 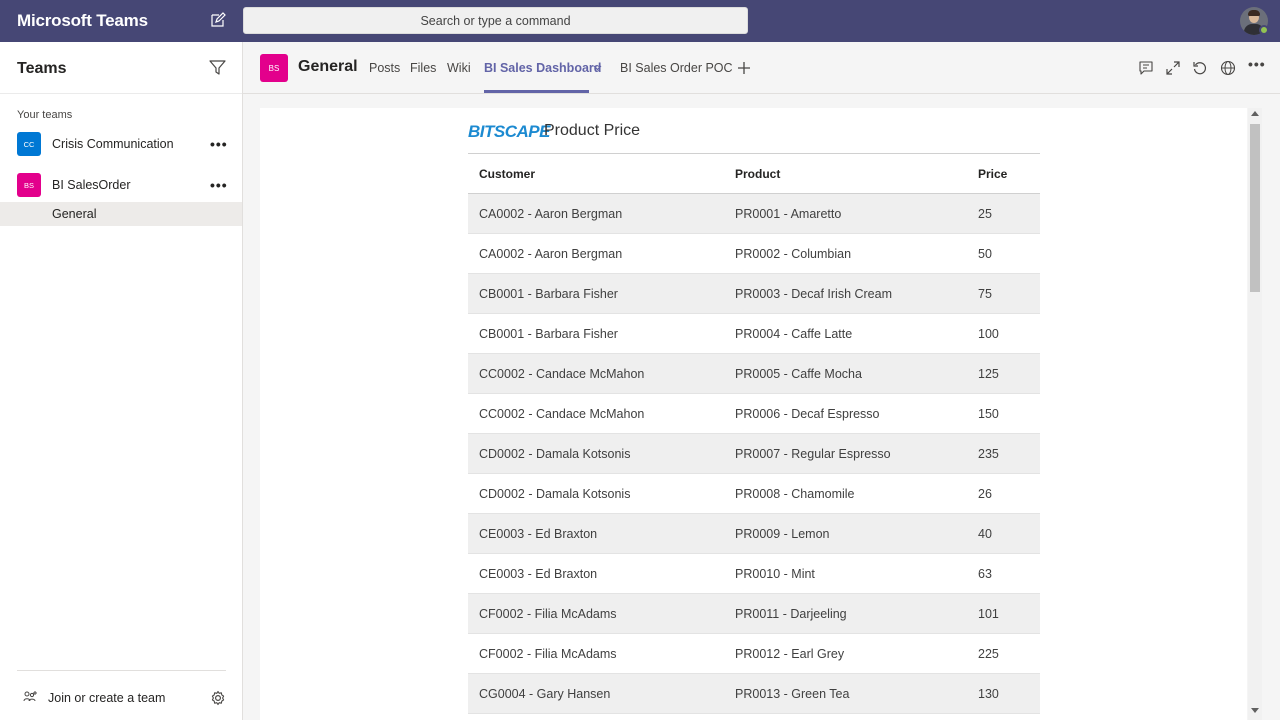 I want to click on table-header-row: Customer Product Price, so click(x=754, y=174).